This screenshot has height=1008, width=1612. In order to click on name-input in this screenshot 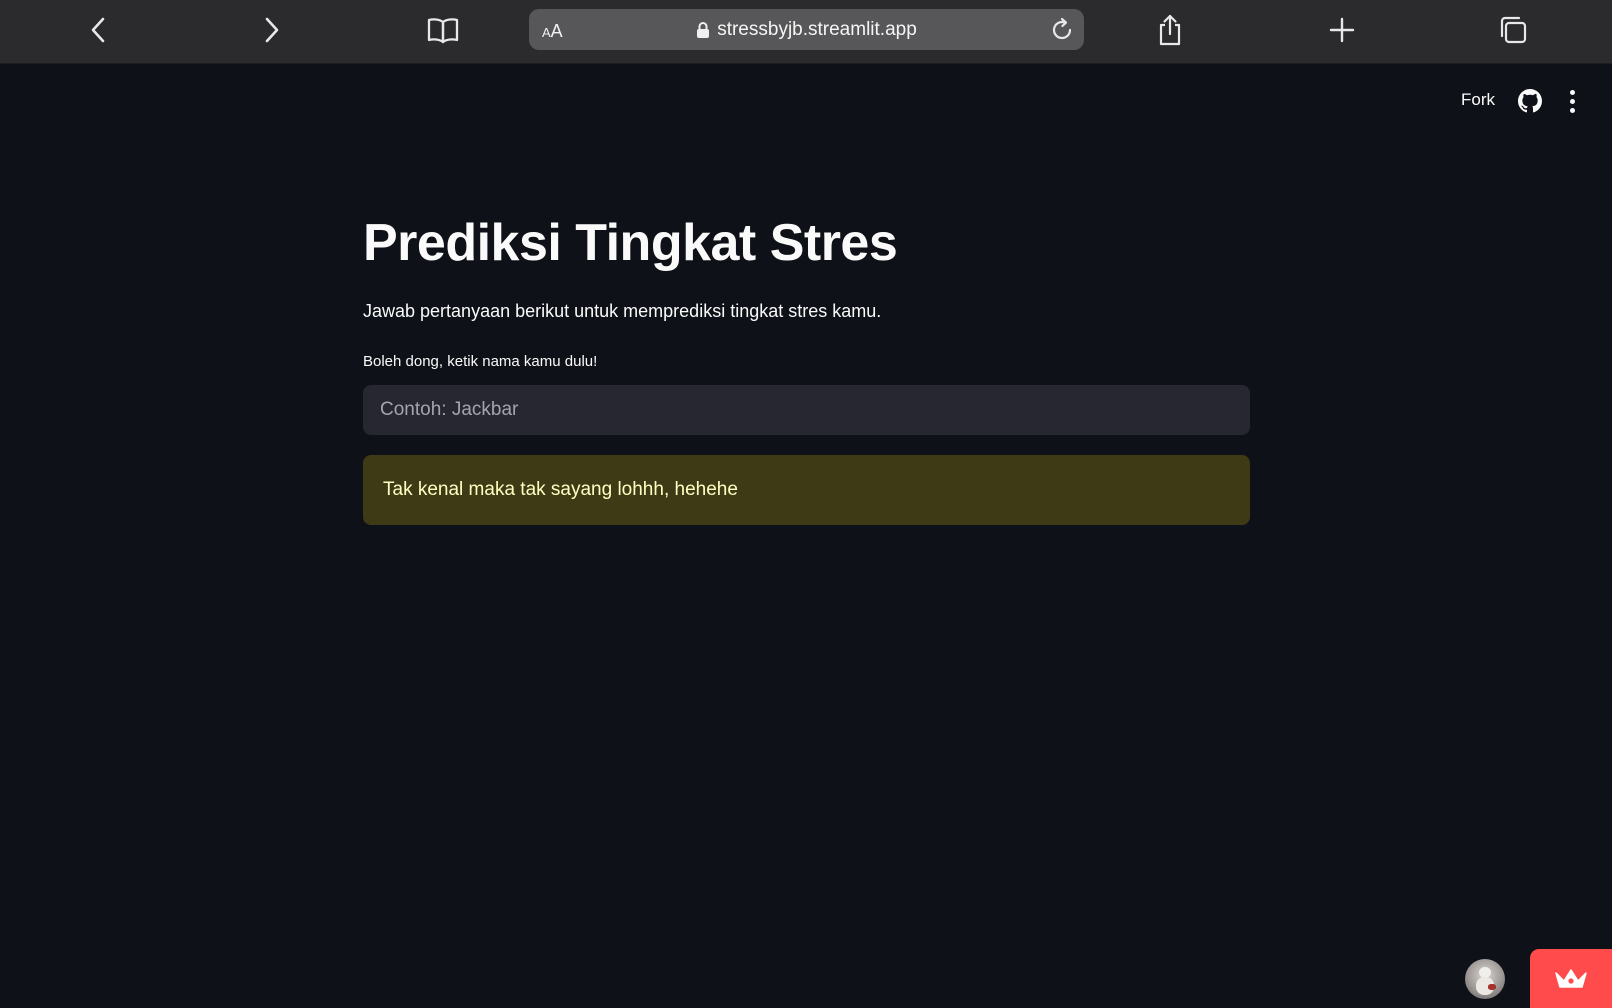, I will do `click(806, 410)`.